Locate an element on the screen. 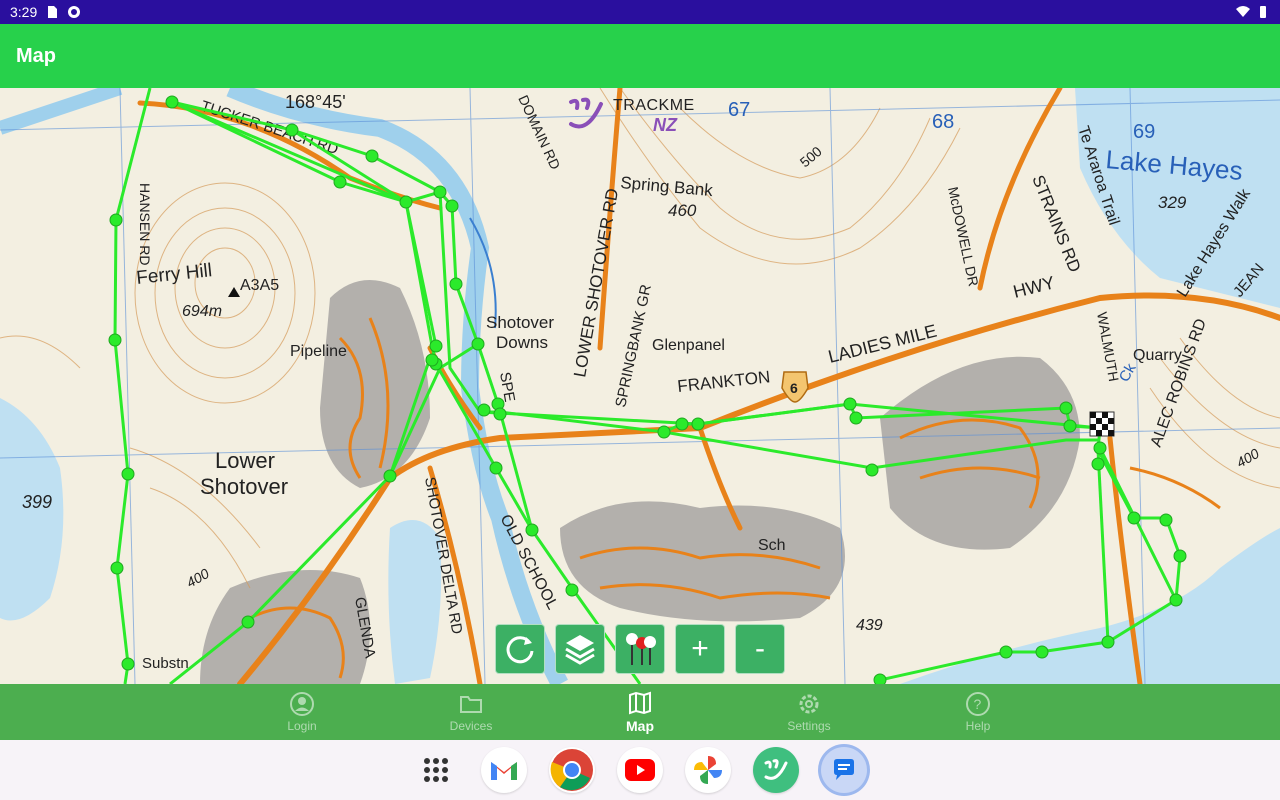 This screenshot has width=1280, height=800. app-bar: Map is located at coordinates (640, 56).